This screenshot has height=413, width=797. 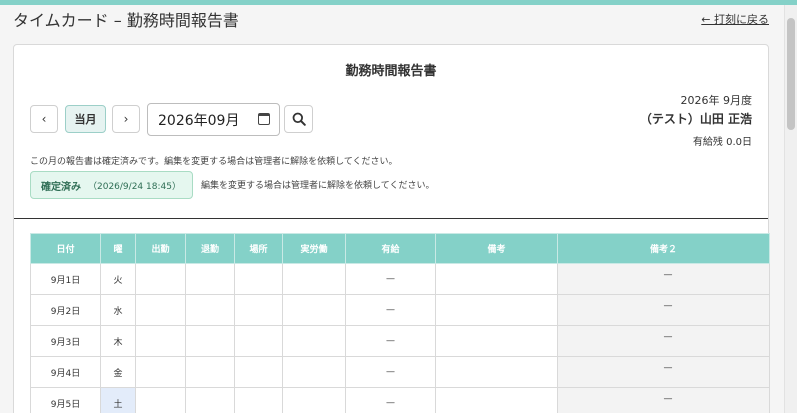 What do you see at coordinates (65, 341) in the screenshot?
I see `cell-date: 9月3日` at bounding box center [65, 341].